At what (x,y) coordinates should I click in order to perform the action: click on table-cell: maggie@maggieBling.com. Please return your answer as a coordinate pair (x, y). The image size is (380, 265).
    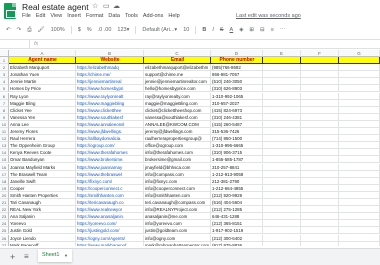
    Looking at the image, I should click on (177, 103).